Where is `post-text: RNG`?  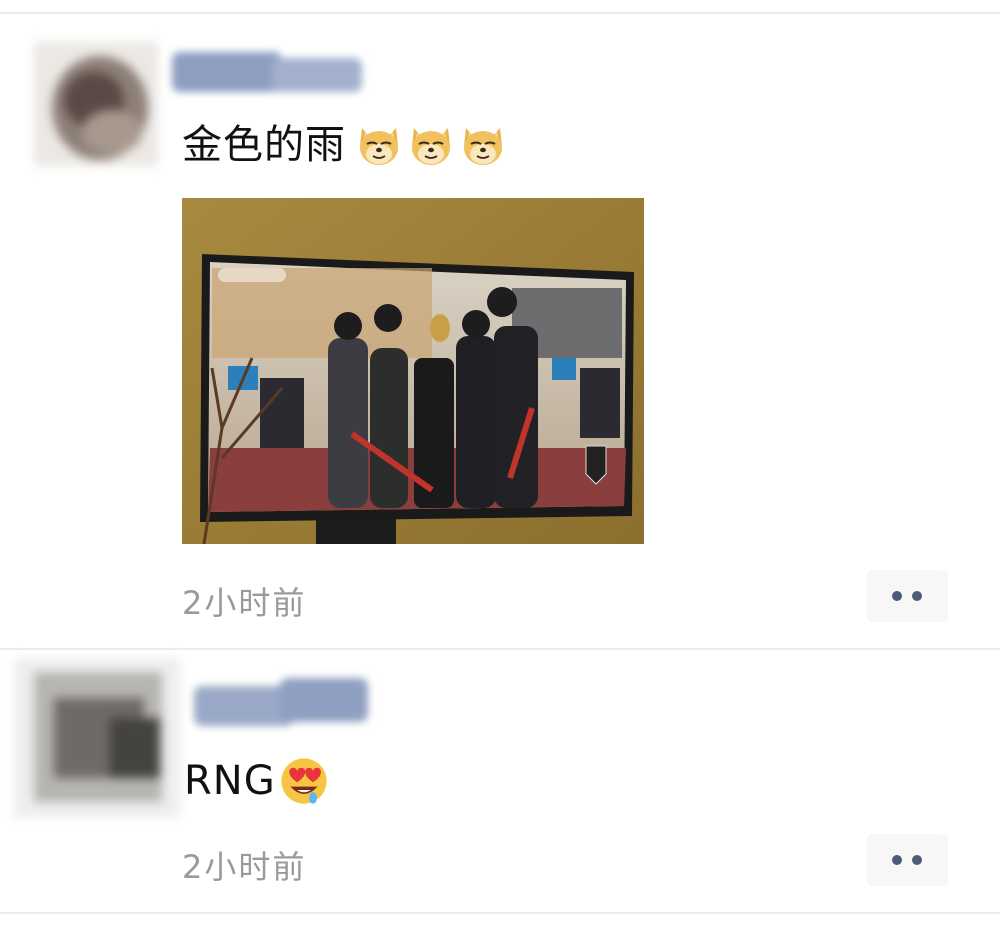 post-text: RNG is located at coordinates (230, 781).